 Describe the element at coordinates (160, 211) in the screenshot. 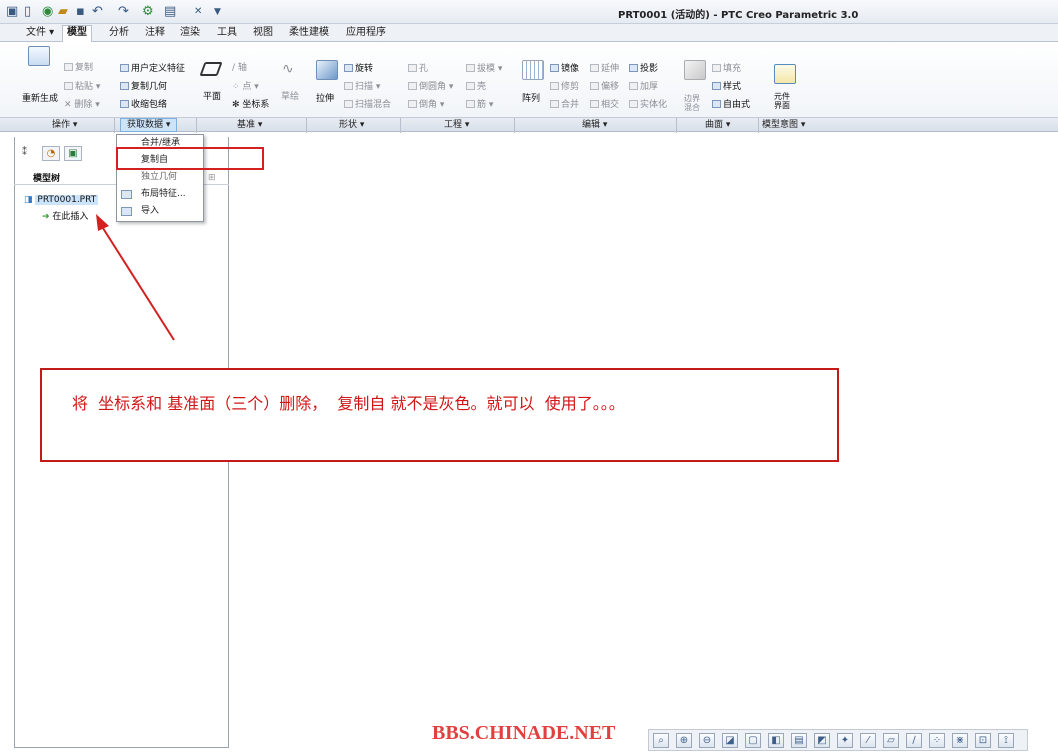

I see `menu-item-import: 导入` at that location.